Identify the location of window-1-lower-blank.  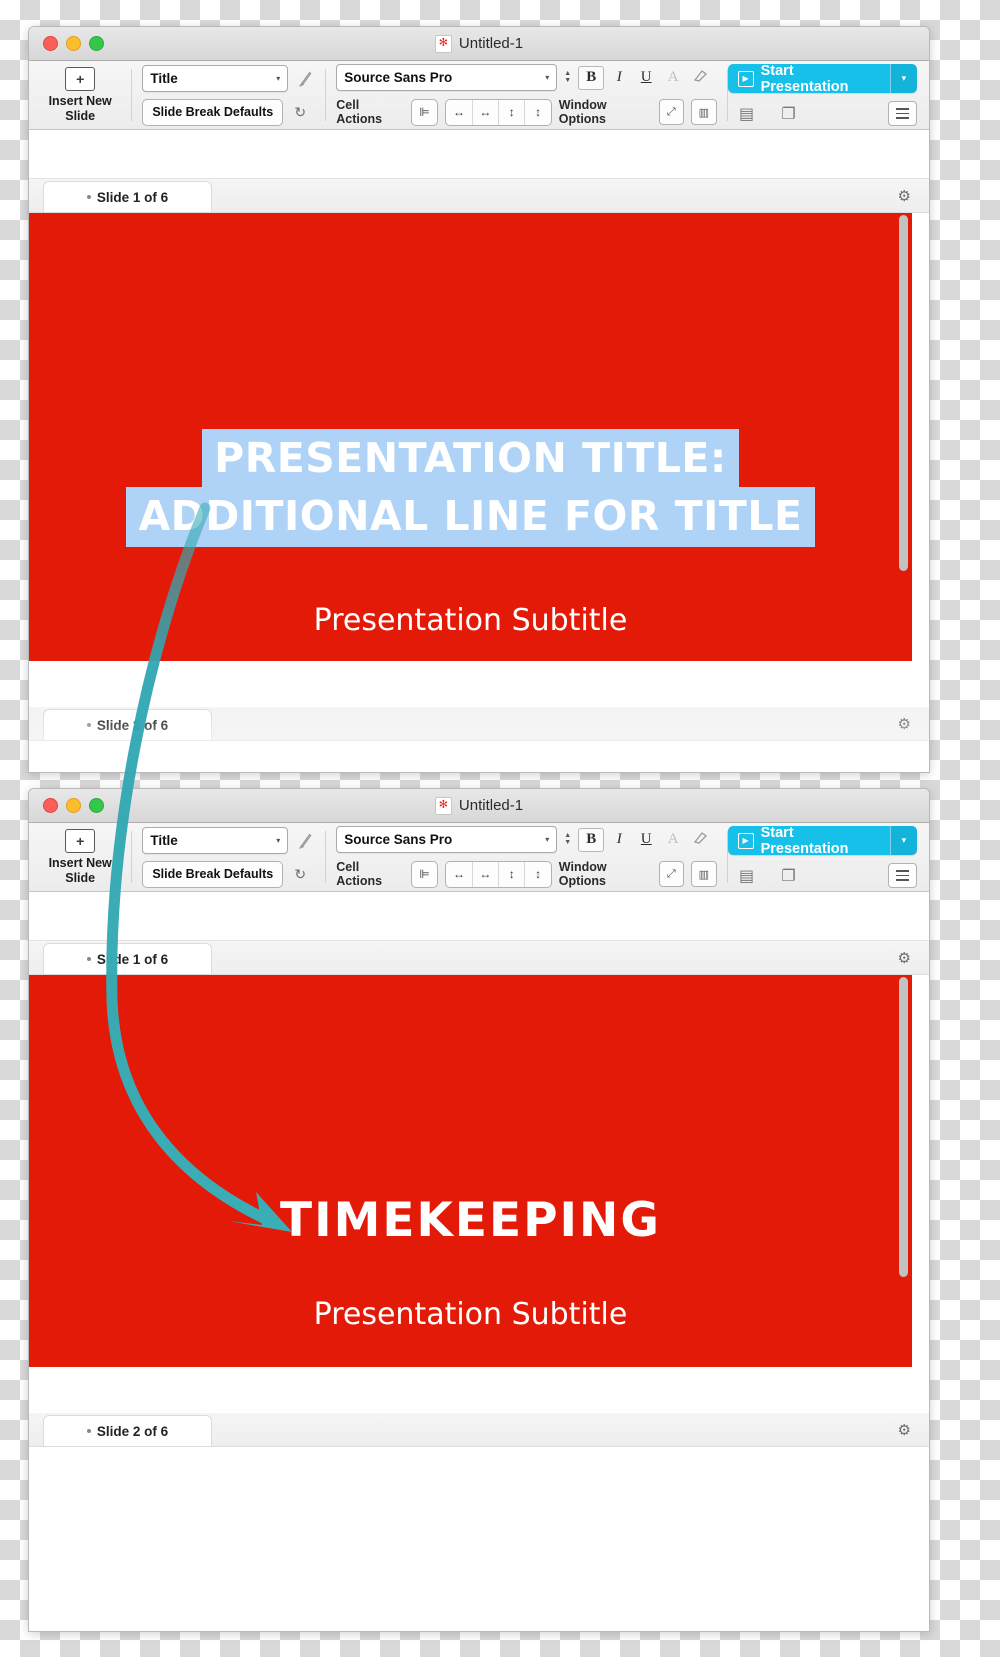
(479, 684).